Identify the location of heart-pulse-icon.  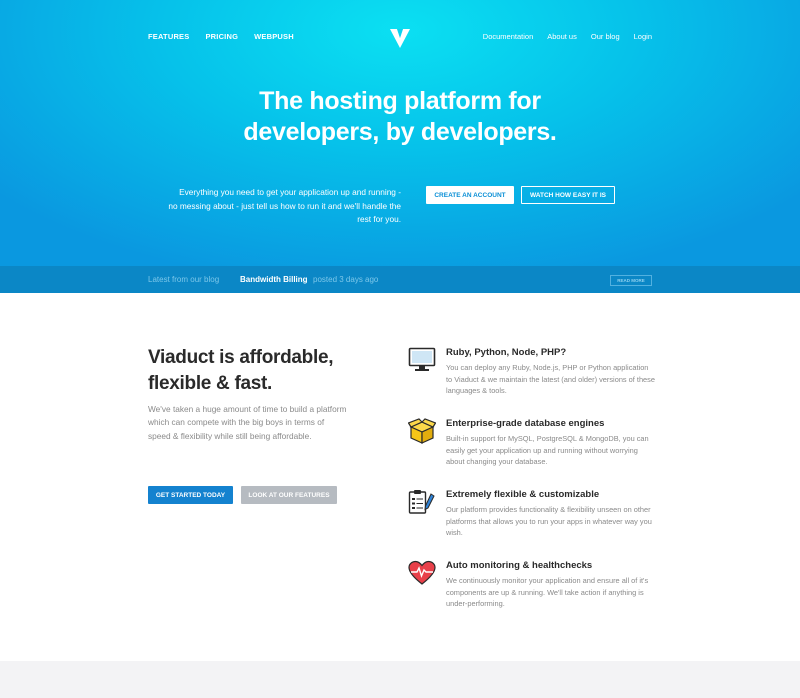
(422, 573).